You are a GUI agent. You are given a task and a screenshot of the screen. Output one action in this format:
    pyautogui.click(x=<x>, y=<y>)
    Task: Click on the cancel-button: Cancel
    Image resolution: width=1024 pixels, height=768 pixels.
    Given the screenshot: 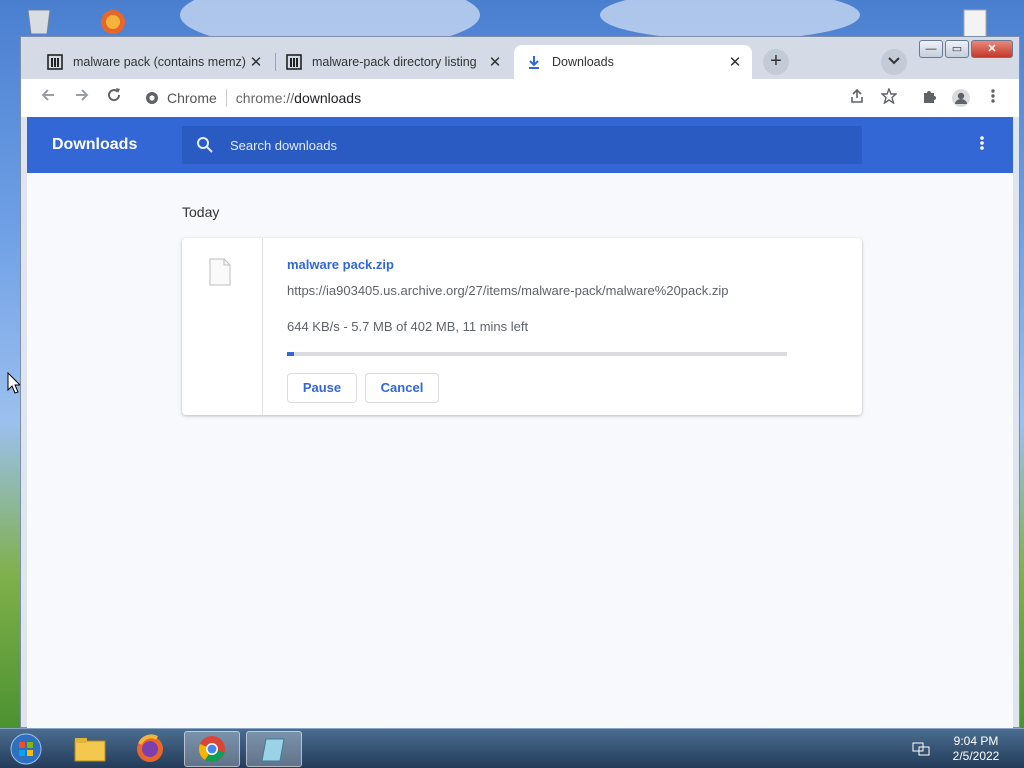 What is the action you would take?
    pyautogui.click(x=402, y=388)
    